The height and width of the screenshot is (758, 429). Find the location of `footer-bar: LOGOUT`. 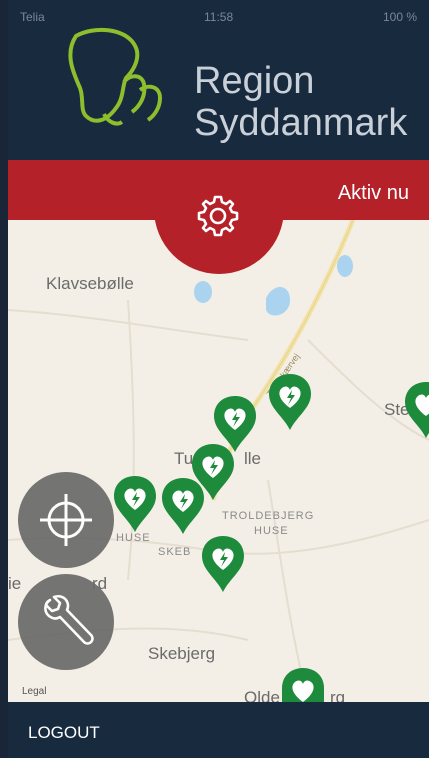

footer-bar: LOGOUT is located at coordinates (218, 730).